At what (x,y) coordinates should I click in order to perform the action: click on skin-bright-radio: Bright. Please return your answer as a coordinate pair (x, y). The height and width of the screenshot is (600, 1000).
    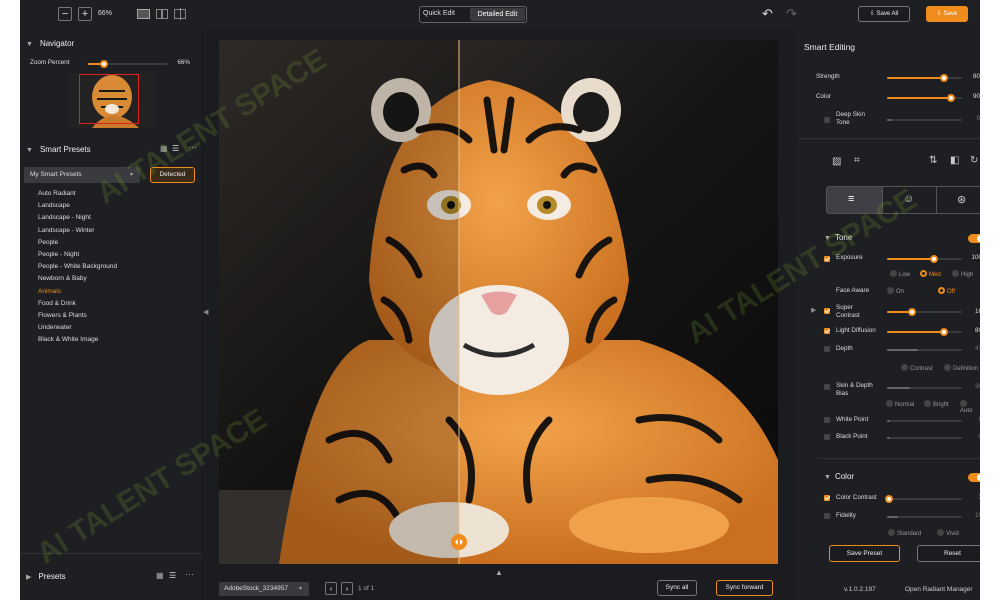
    Looking at the image, I should click on (936, 404).